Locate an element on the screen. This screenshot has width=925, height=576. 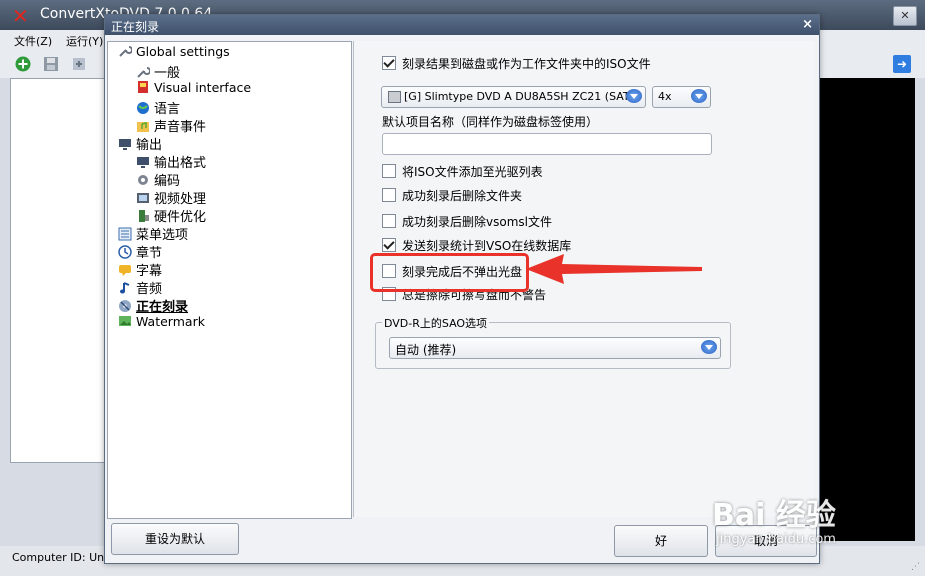
iso-burn-checkbox-row: 刻录结果到磁盘或作为工作文件夹中的ISO文件 is located at coordinates (516, 64).